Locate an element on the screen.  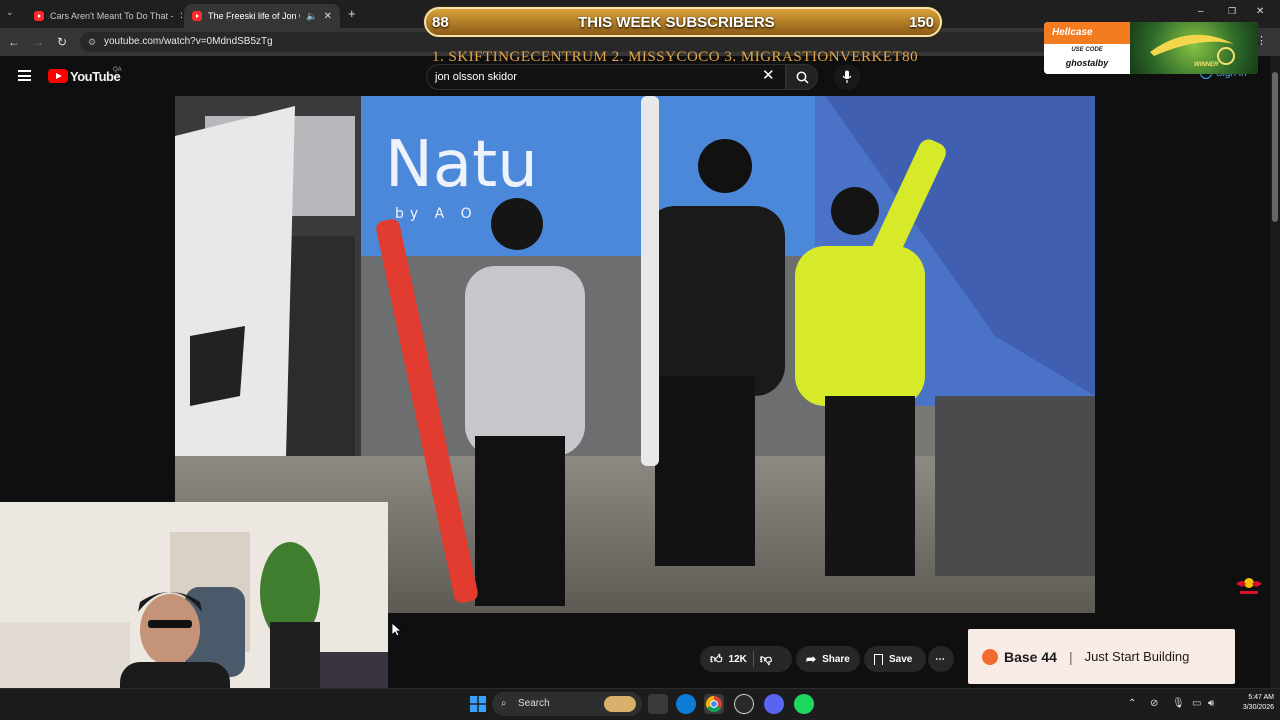
new-tab-icon: + is located at coordinates (352, 13).